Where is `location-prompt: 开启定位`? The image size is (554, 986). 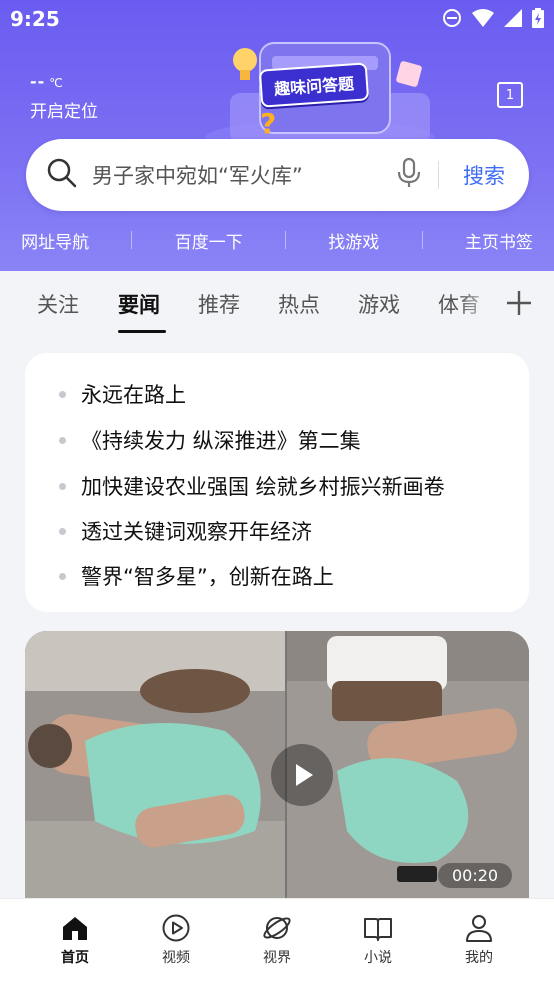
location-prompt: 开启定位 is located at coordinates (64, 109).